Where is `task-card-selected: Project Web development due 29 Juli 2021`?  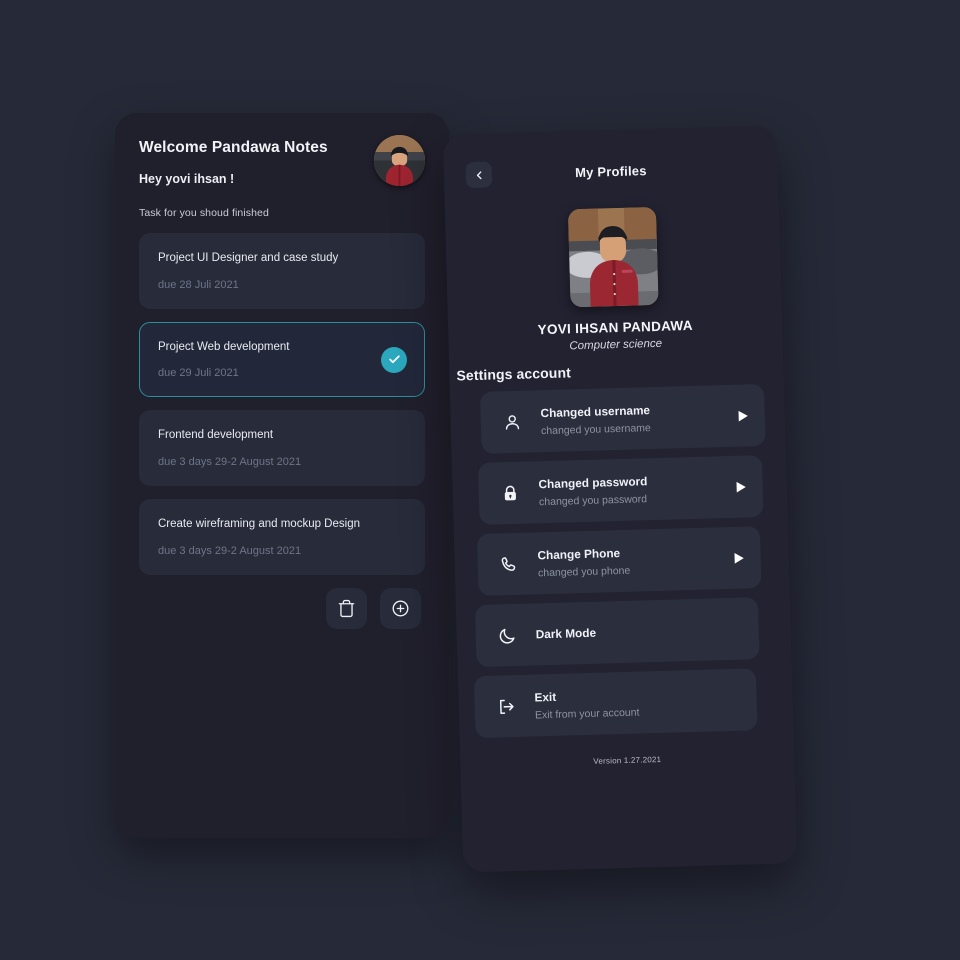
task-card-selected: Project Web development due 29 Juli 2021 is located at coordinates (282, 359).